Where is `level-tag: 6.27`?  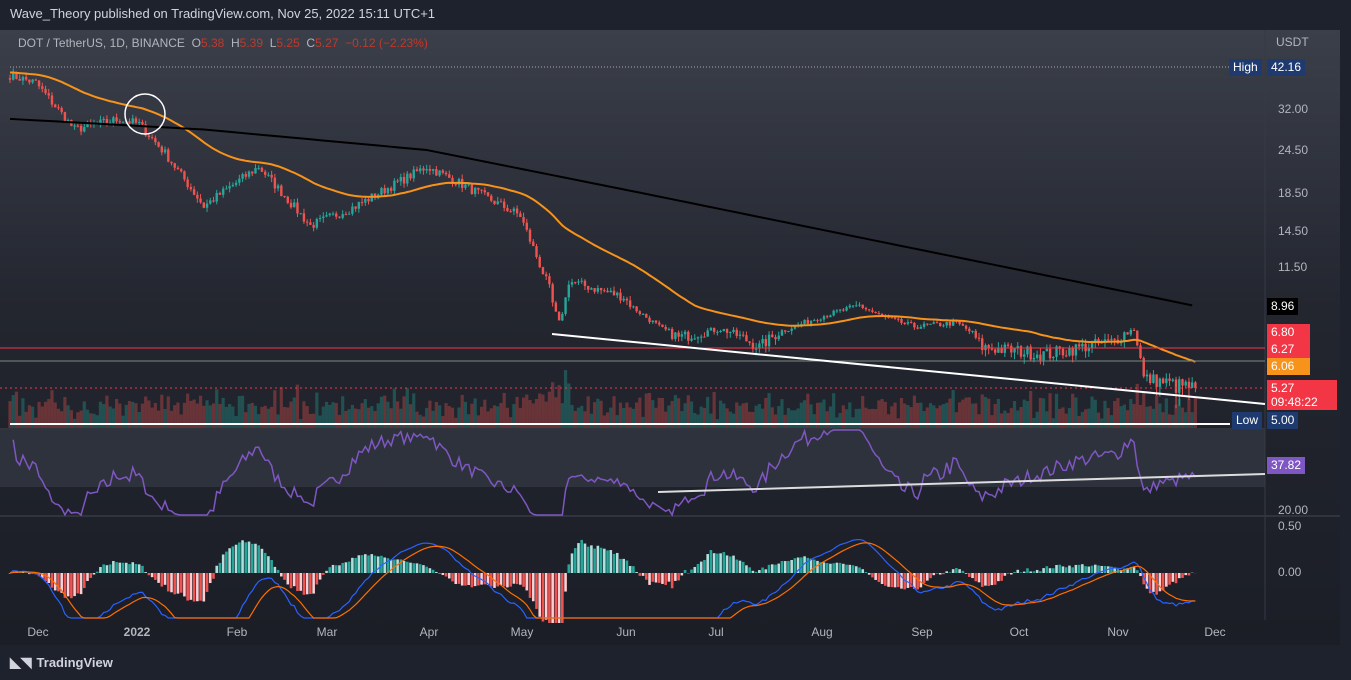 level-tag: 6.27 is located at coordinates (1288, 349).